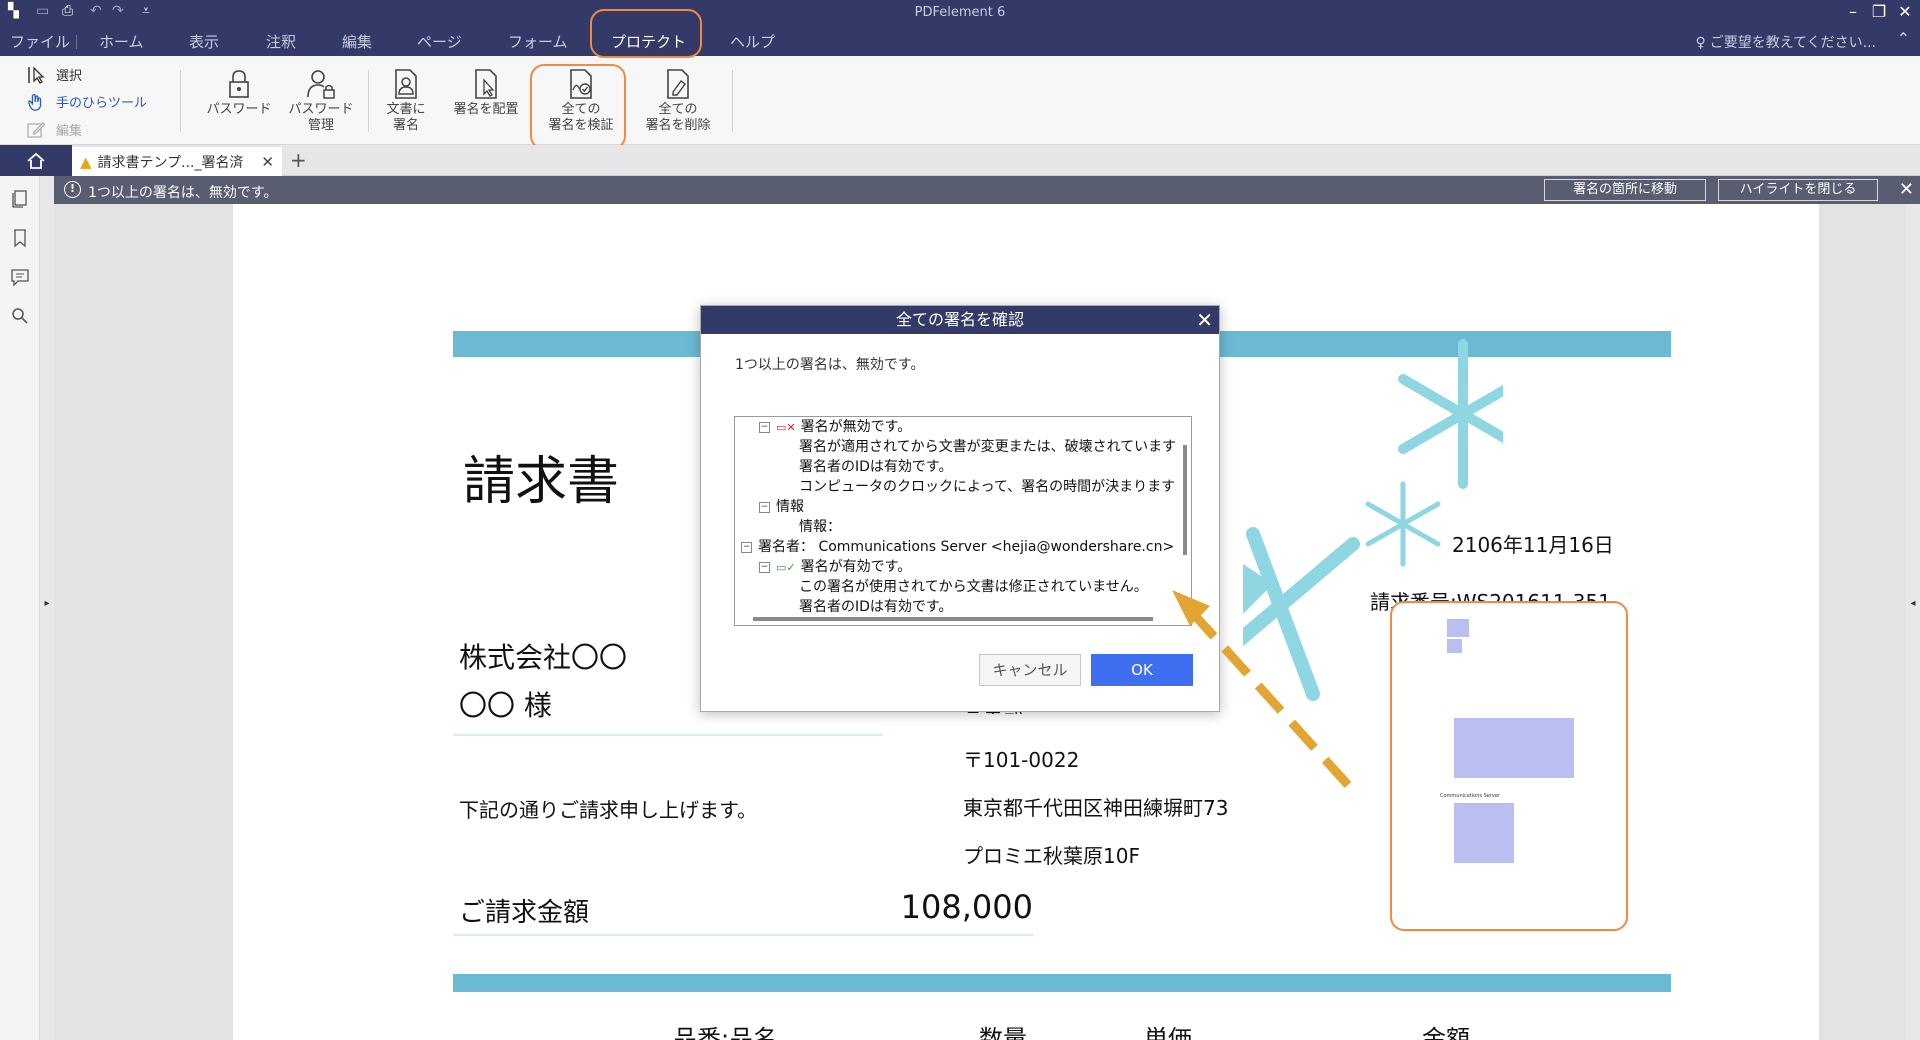  What do you see at coordinates (20, 277) in the screenshot?
I see `comment-icon` at bounding box center [20, 277].